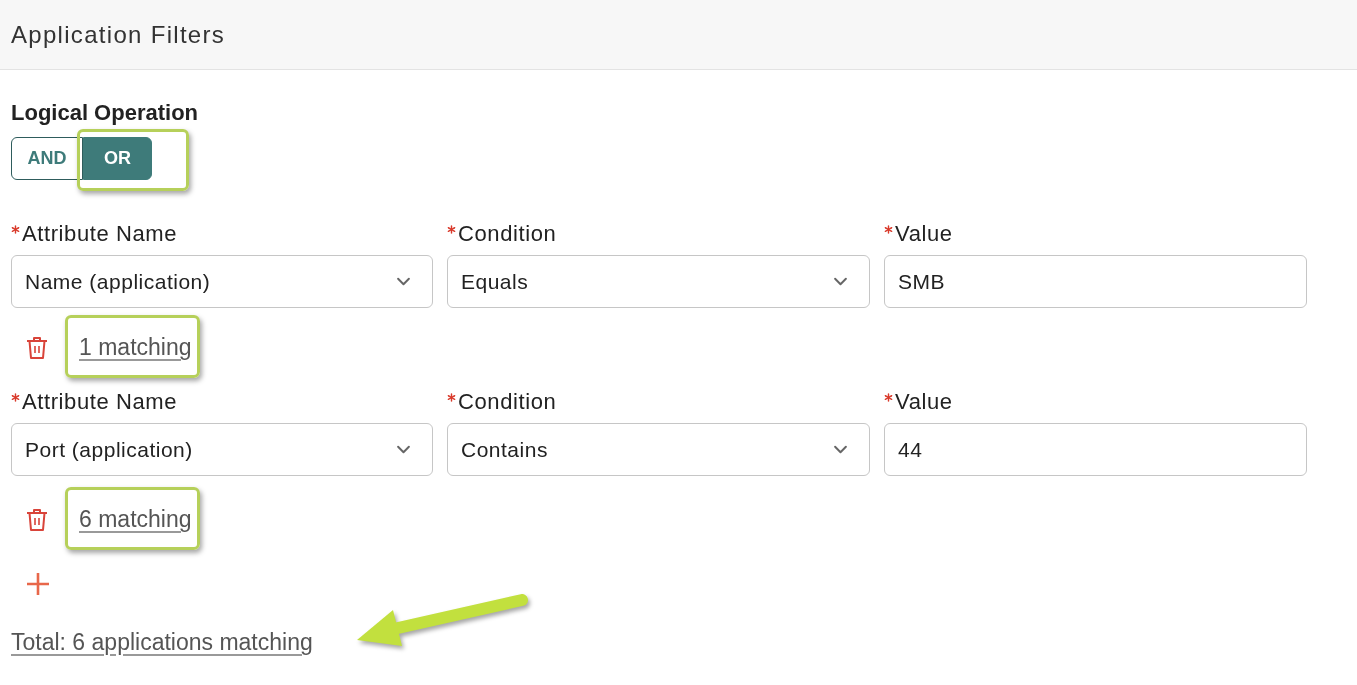  I want to click on select-dropdown: Port (application), so click(222, 449).